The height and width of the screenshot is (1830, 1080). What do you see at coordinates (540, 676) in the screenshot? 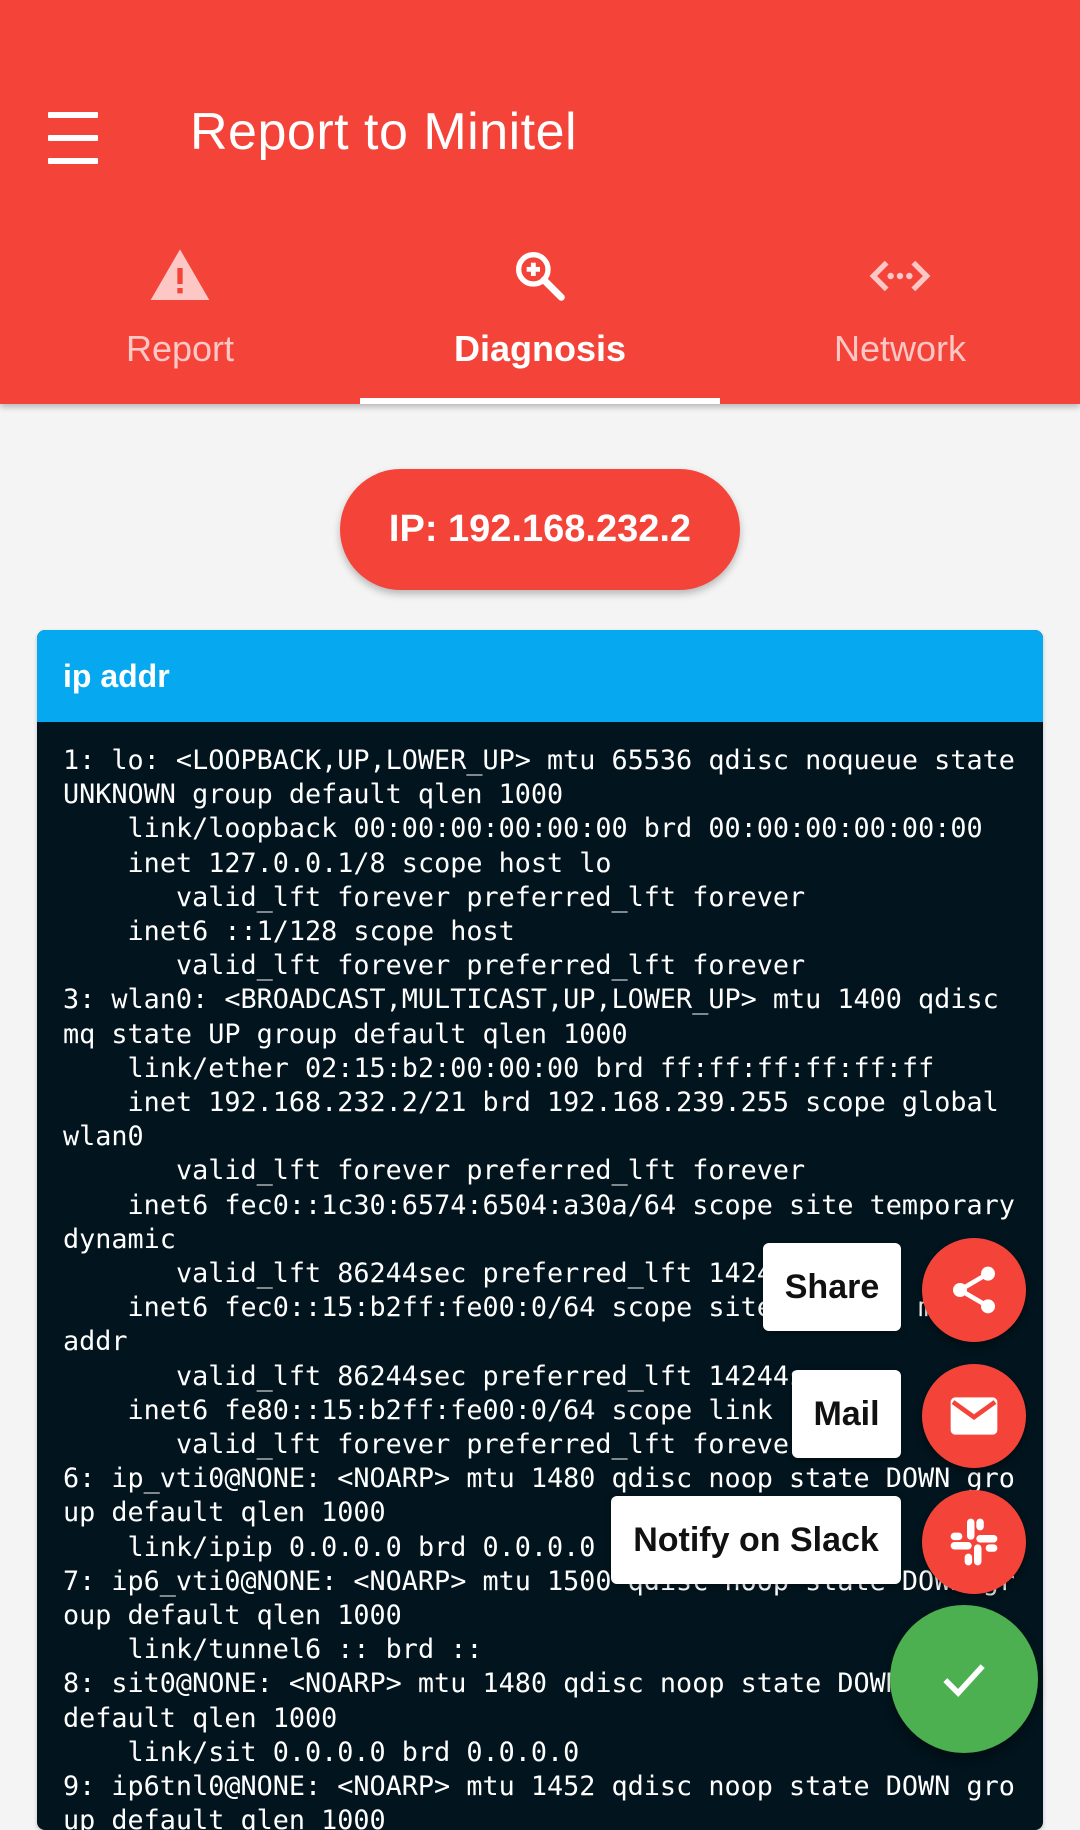
I see `card-title: ip addr` at bounding box center [540, 676].